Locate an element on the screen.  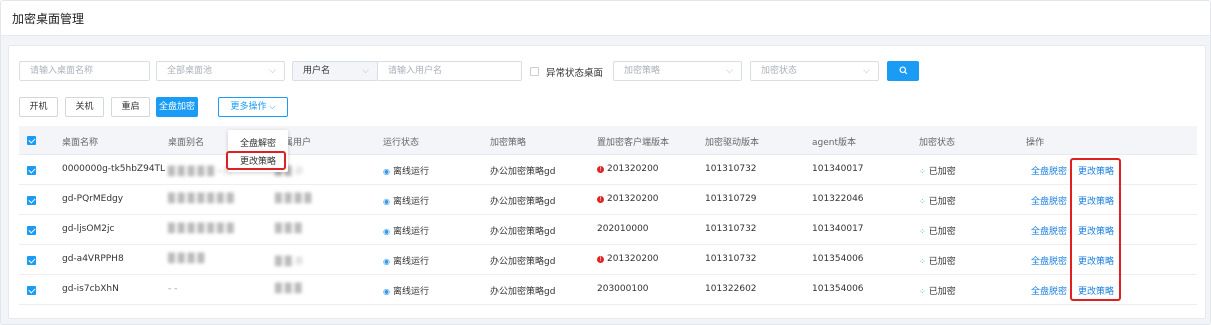
desktop-name-field is located at coordinates (89, 71).